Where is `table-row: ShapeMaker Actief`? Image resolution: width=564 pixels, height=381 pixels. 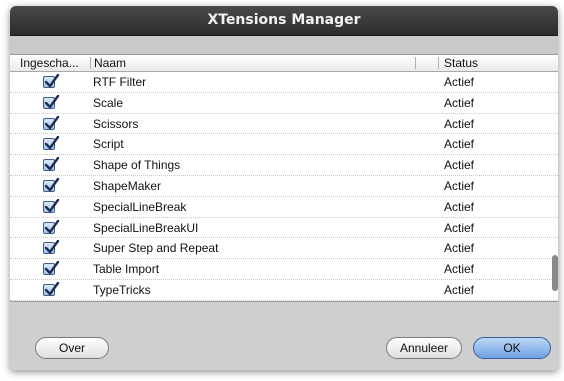
table-row: ShapeMaker Actief is located at coordinates (284, 186).